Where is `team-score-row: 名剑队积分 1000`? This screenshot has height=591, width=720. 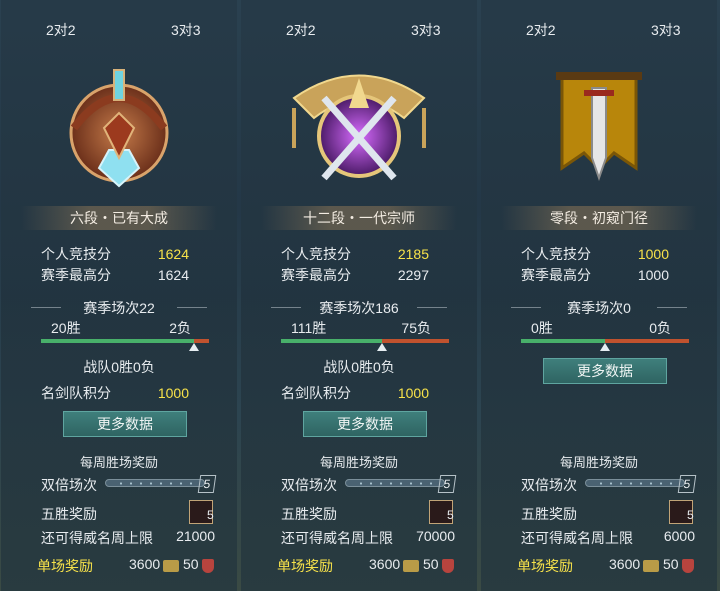
team-score-row: 名剑队积分 1000 is located at coordinates (361, 393).